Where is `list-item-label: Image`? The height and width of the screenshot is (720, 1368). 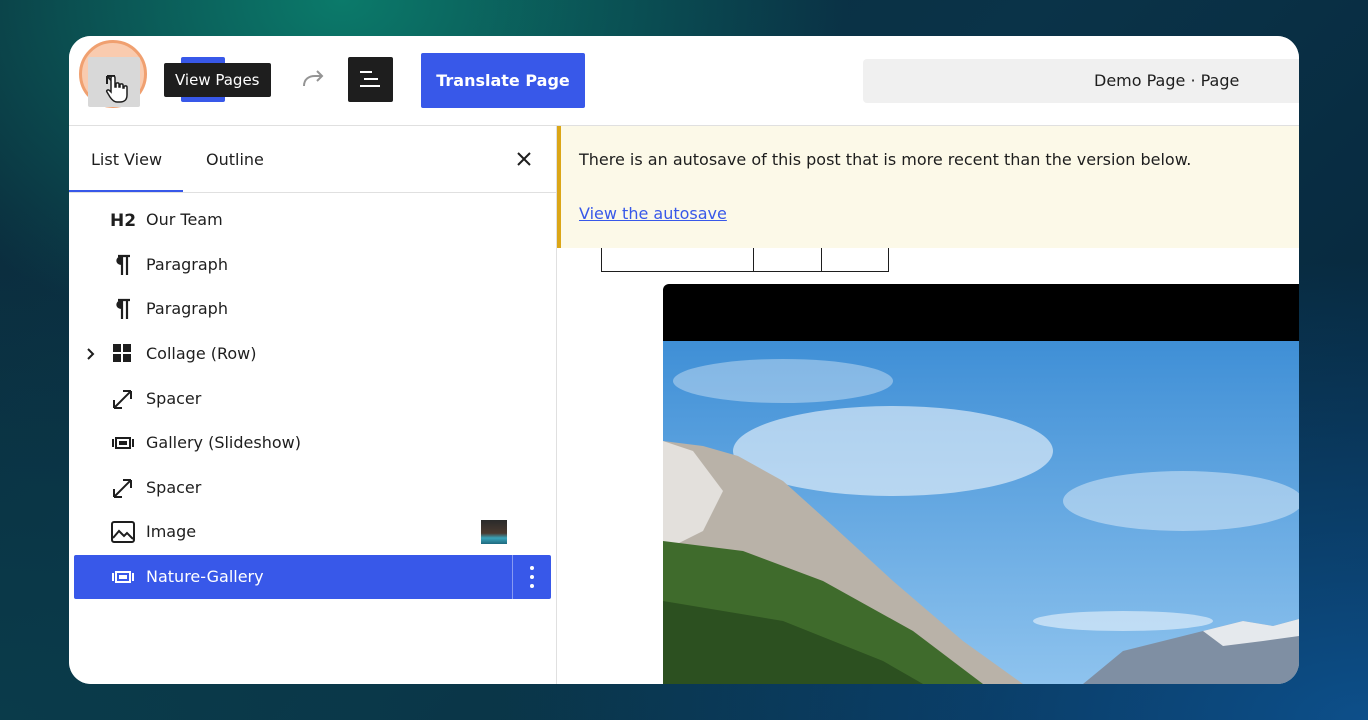
list-item-label: Image is located at coordinates (171, 531).